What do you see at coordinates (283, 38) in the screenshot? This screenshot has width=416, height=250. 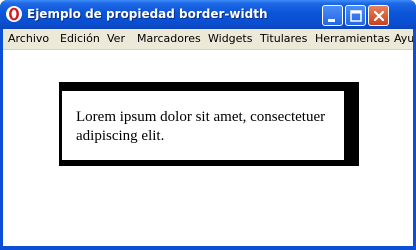 I see `menu-titulares: Titulares` at bounding box center [283, 38].